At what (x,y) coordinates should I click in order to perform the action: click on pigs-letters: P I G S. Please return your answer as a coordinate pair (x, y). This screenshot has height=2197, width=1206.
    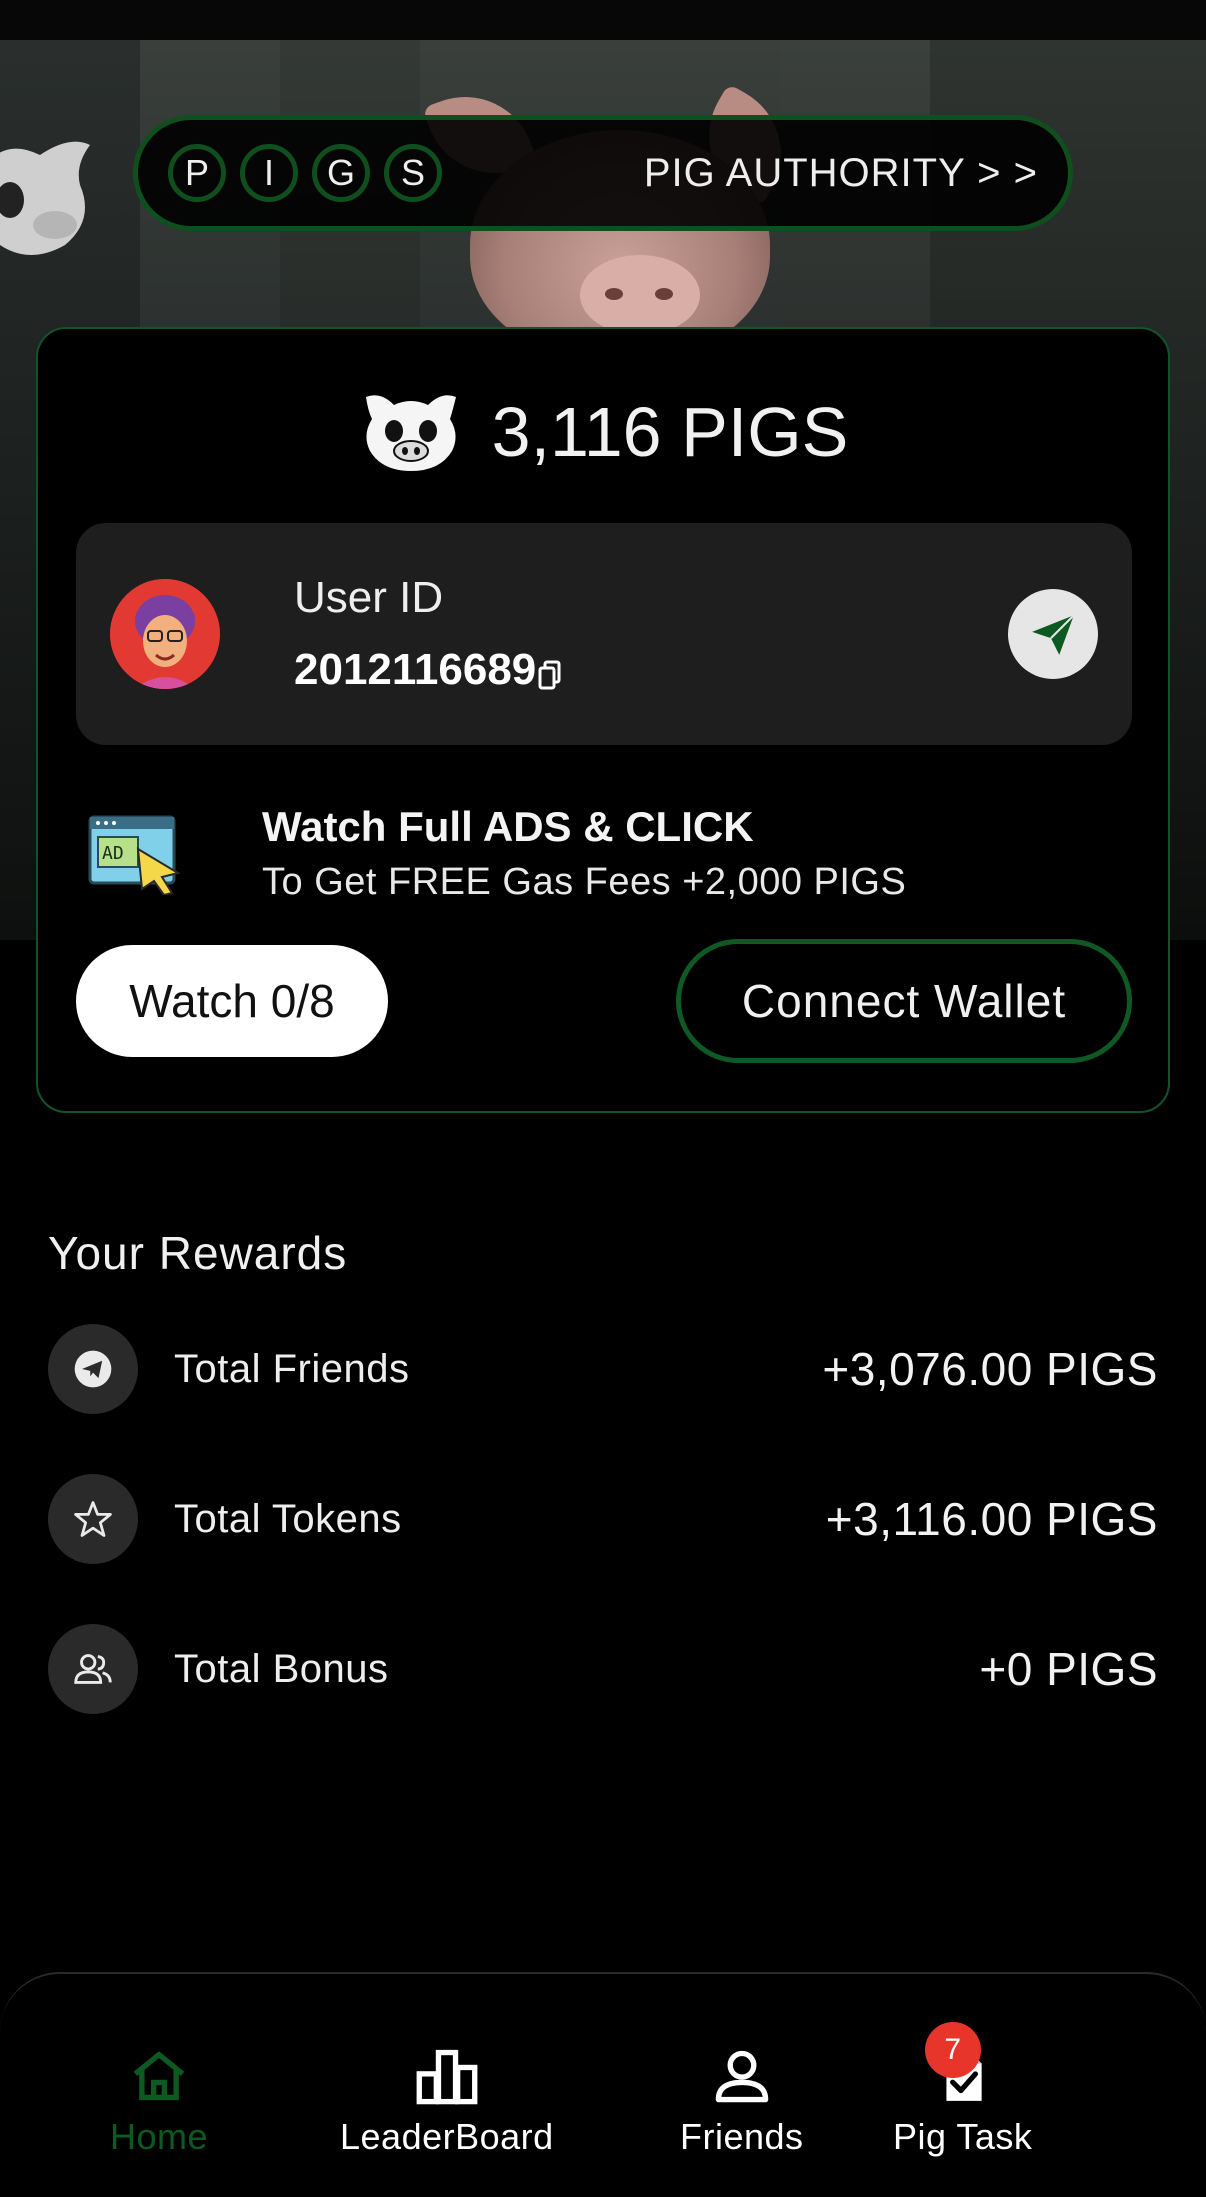
    Looking at the image, I should click on (305, 173).